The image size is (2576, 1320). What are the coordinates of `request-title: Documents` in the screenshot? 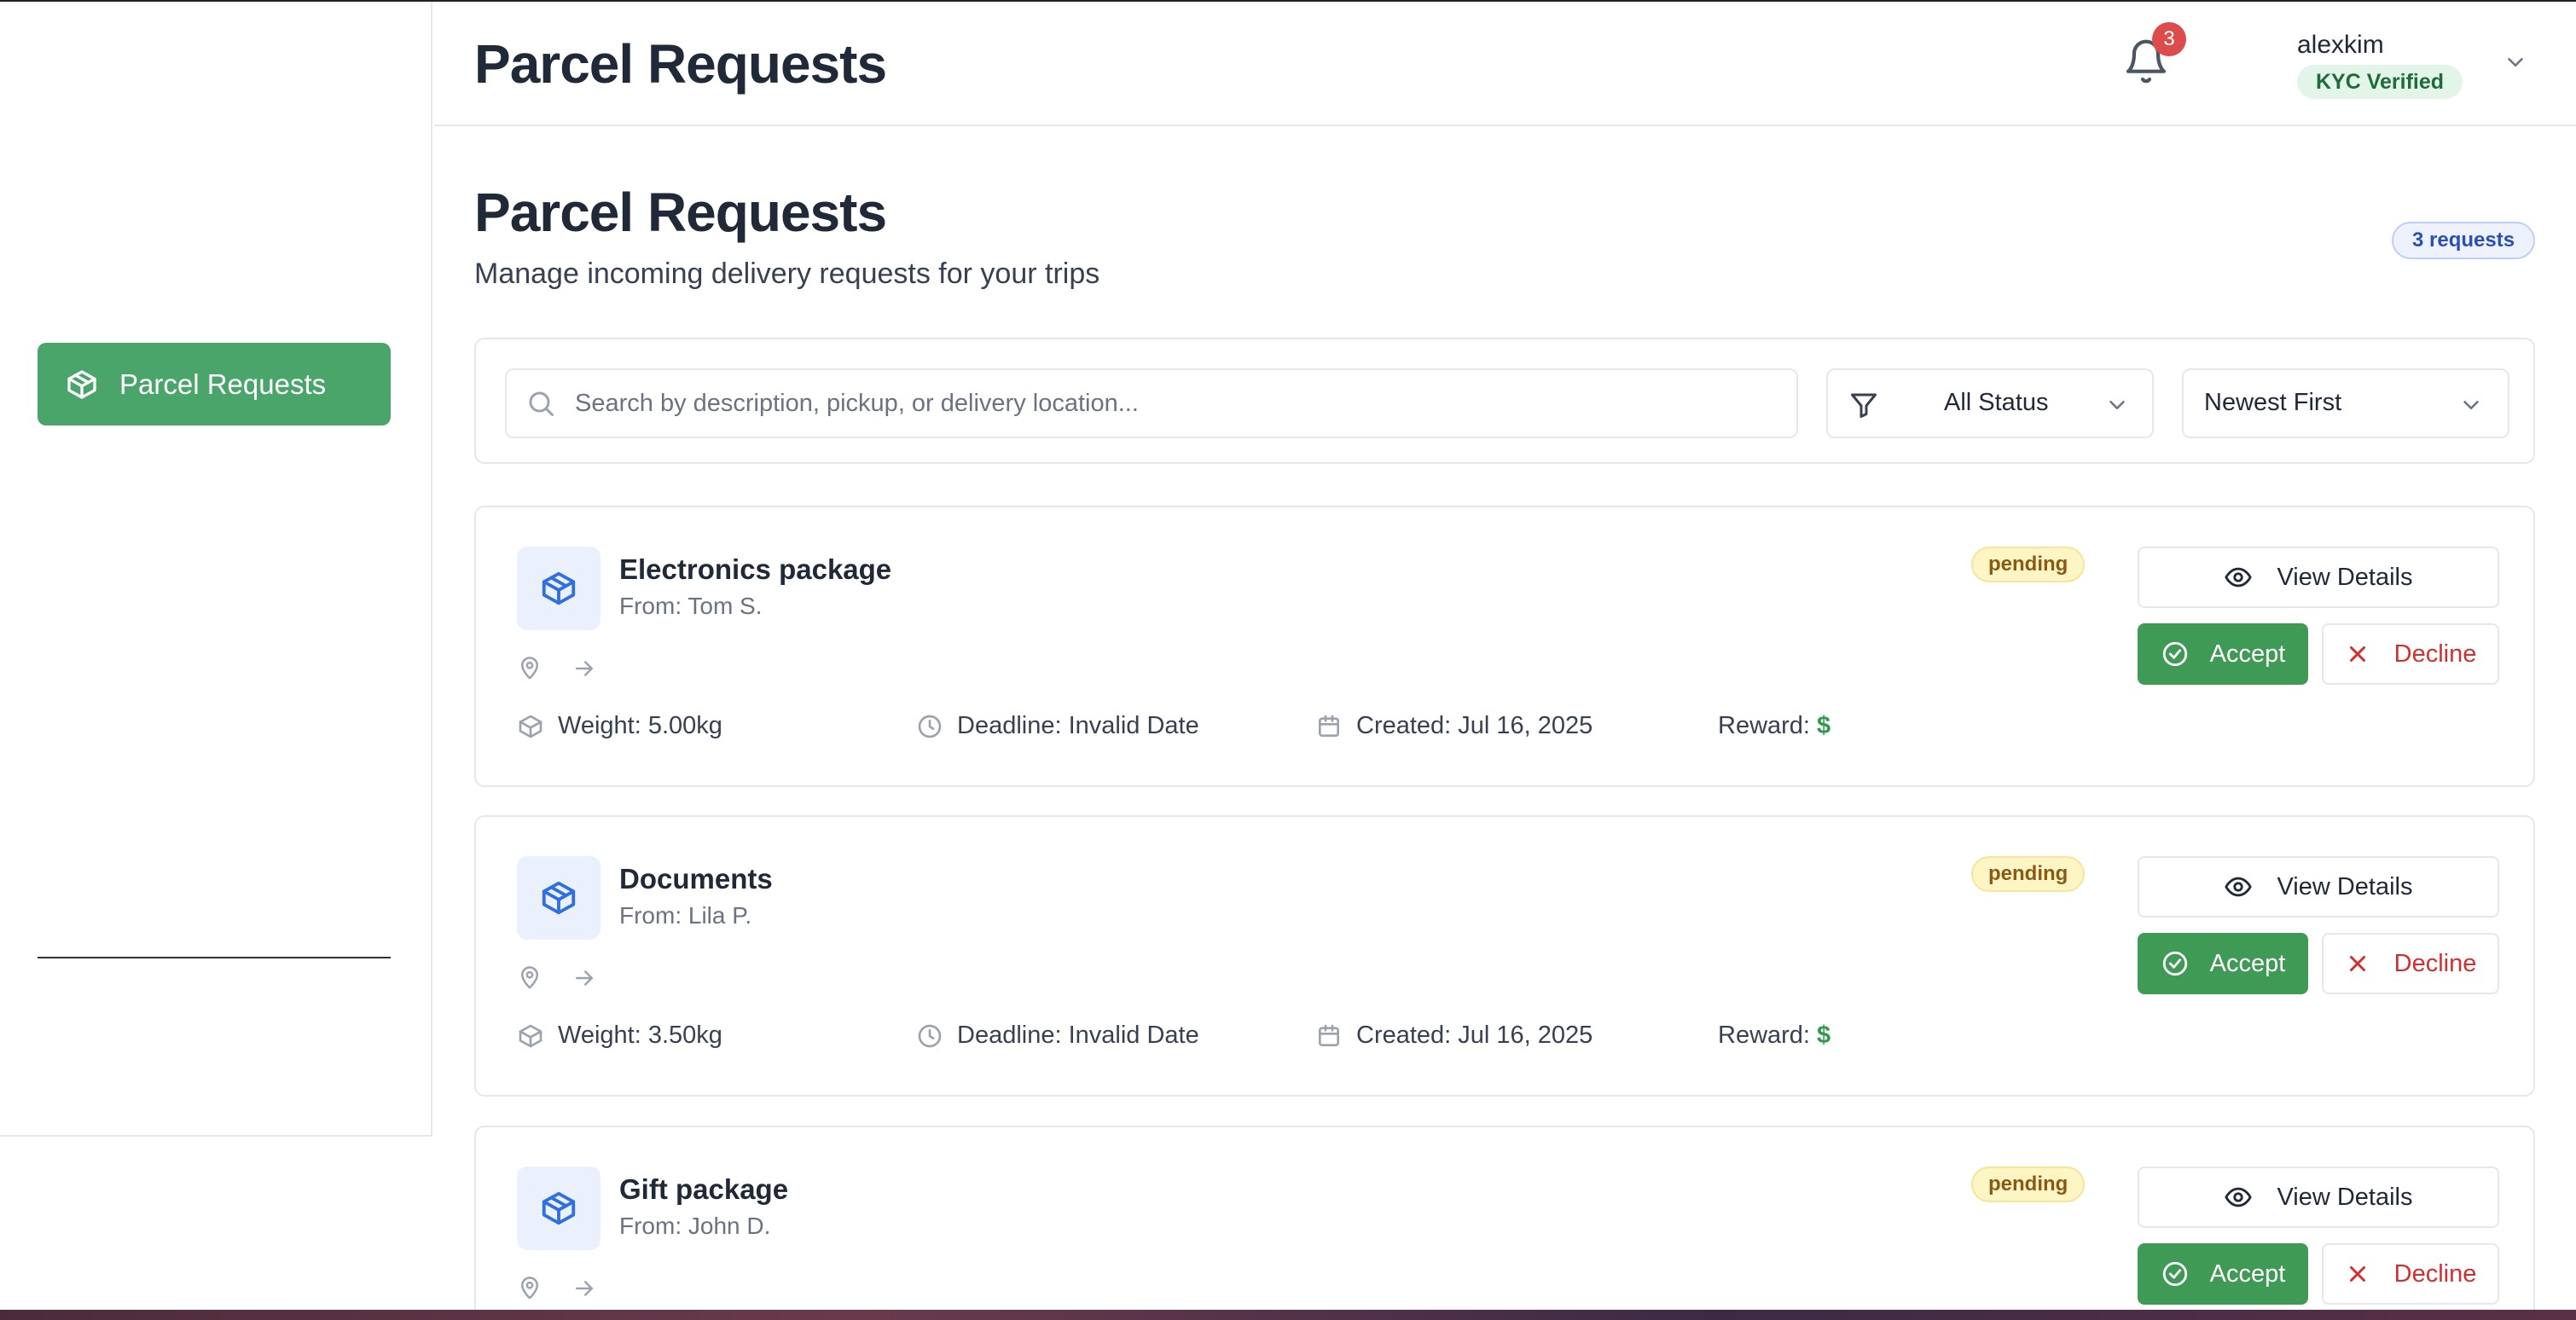 It's located at (696, 878).